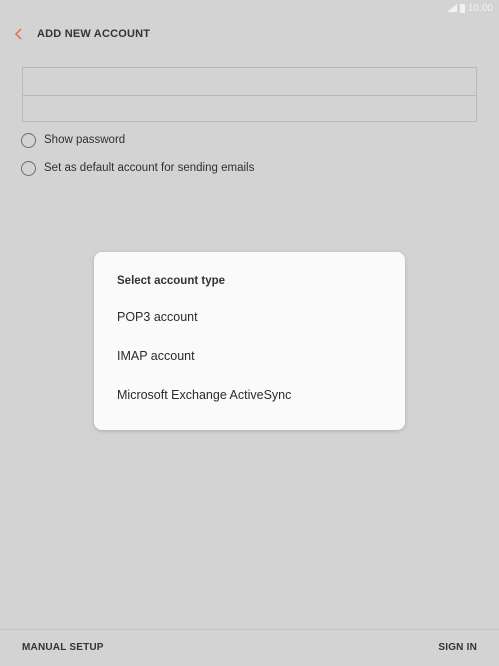 The height and width of the screenshot is (666, 499). I want to click on sign-in-button: SIGN IN, so click(457, 647).